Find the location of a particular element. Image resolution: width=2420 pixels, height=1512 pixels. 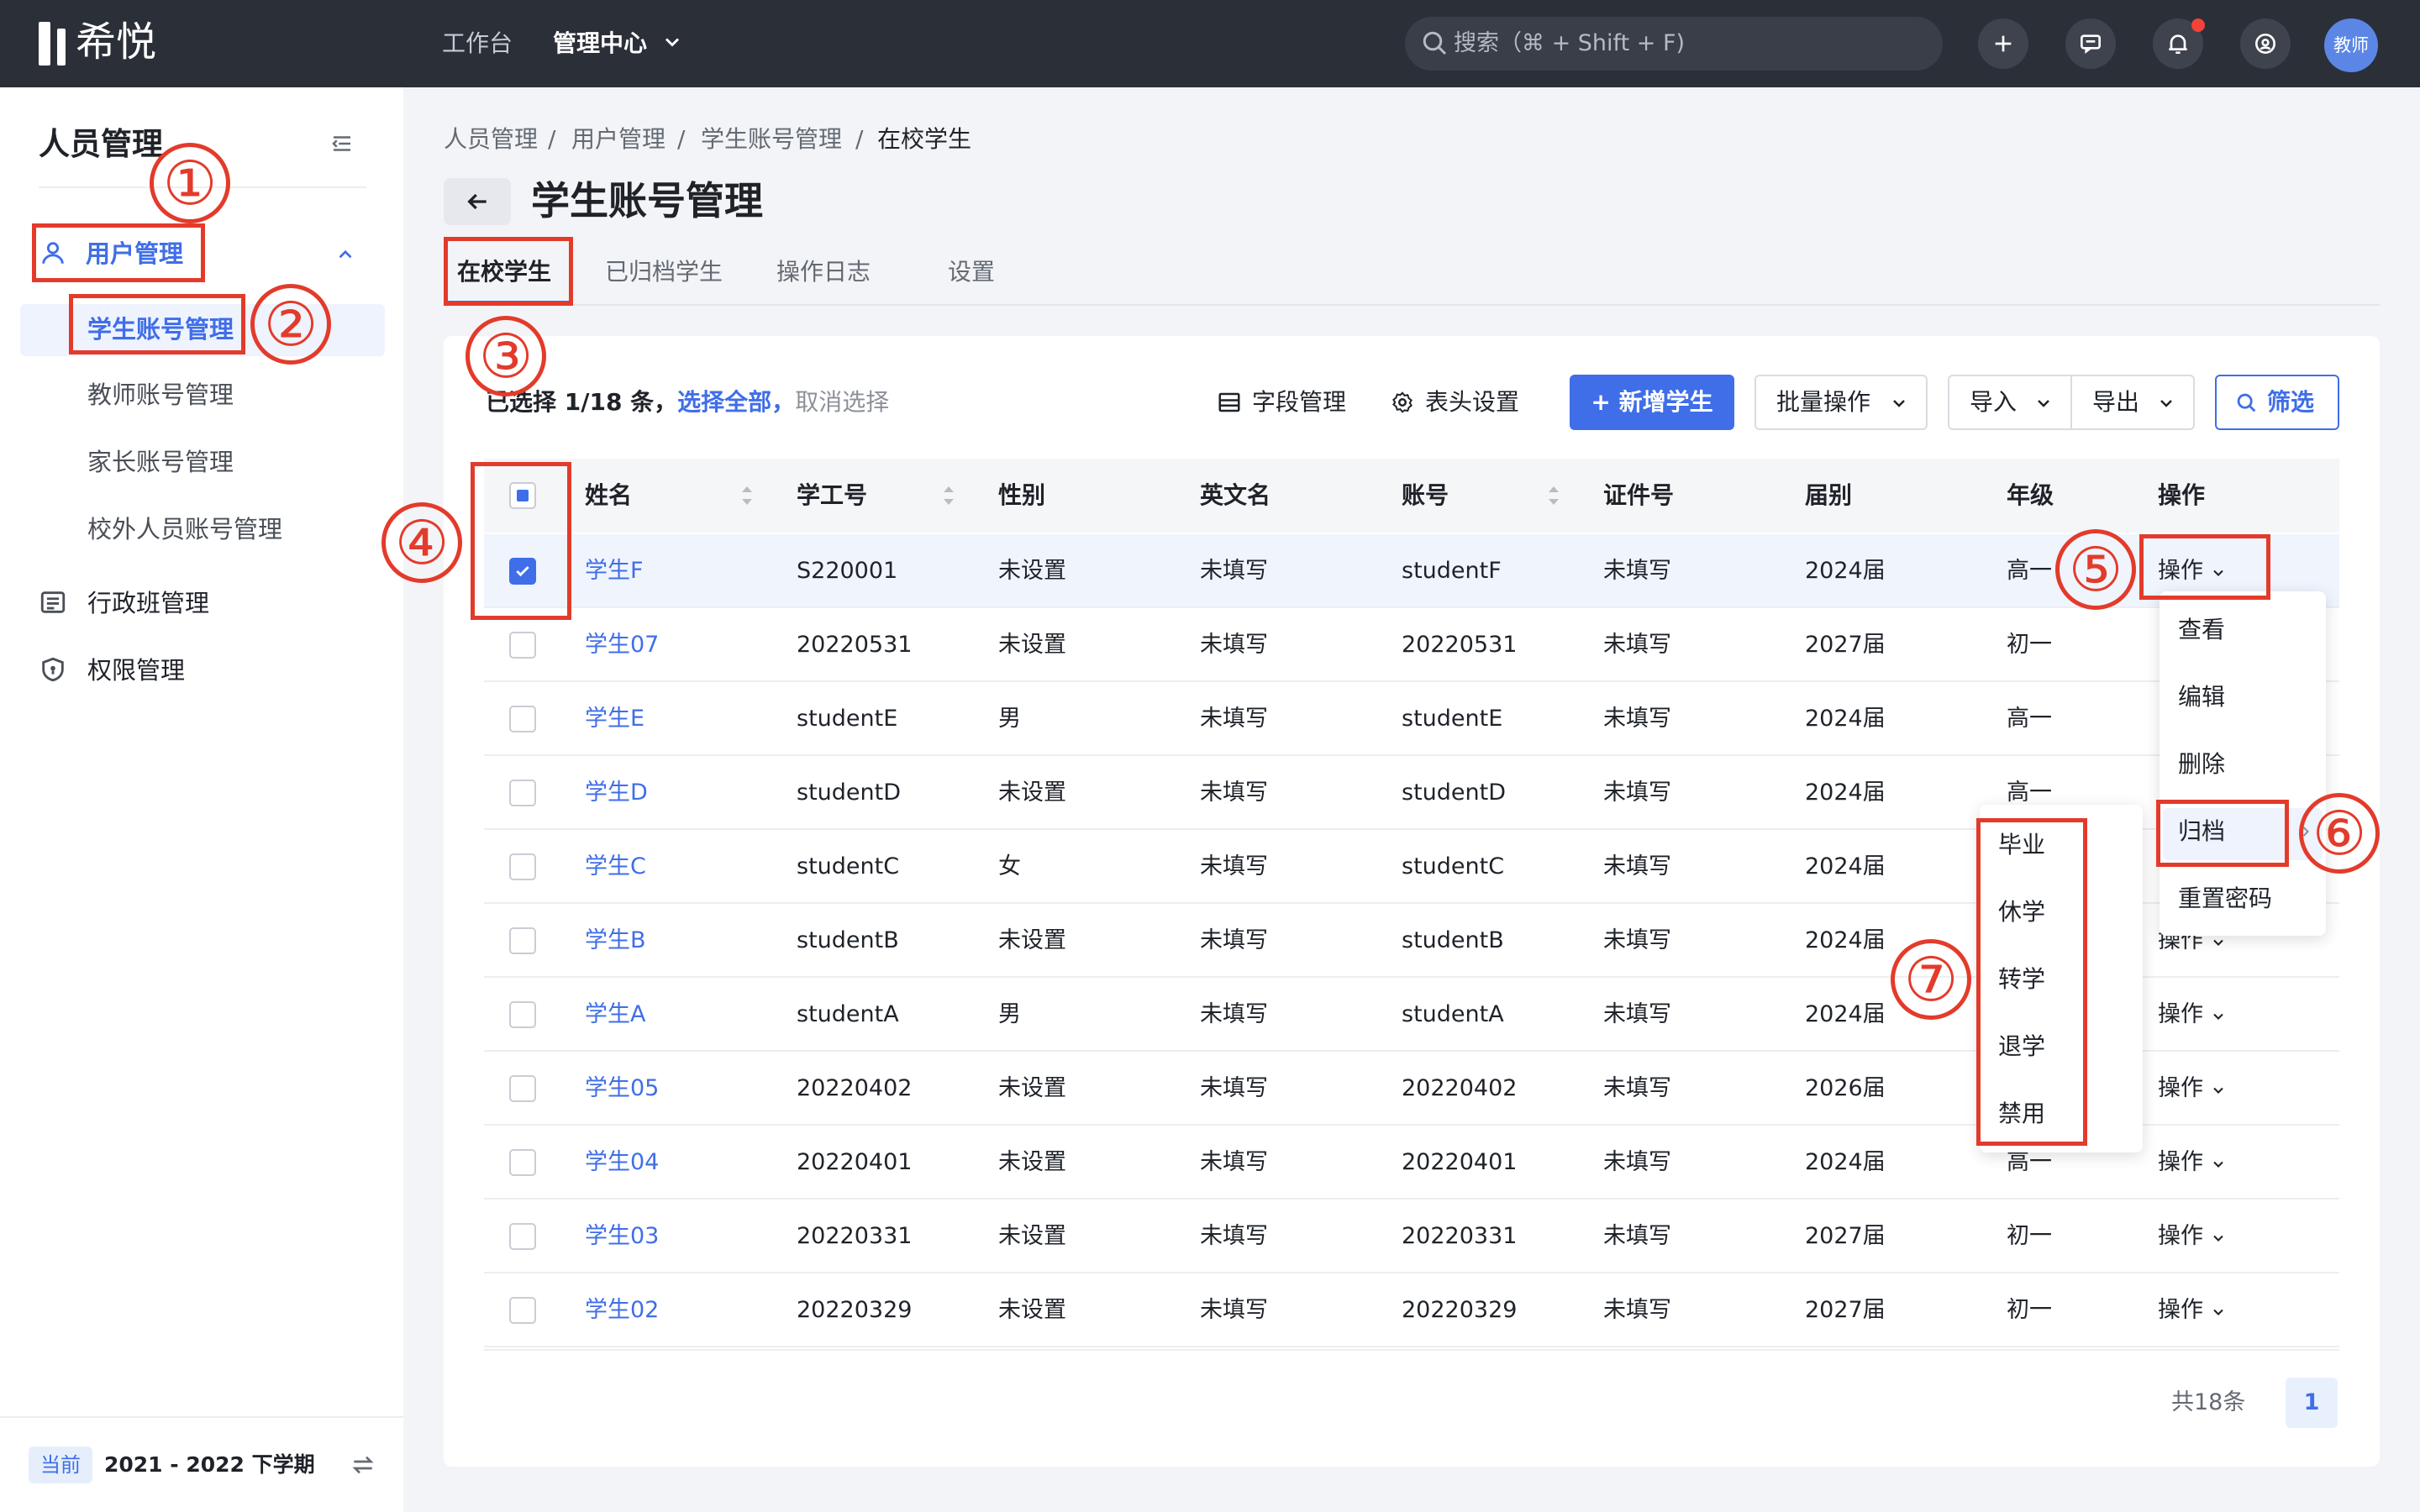

cell-id: 20220402 is located at coordinates (855, 1088).